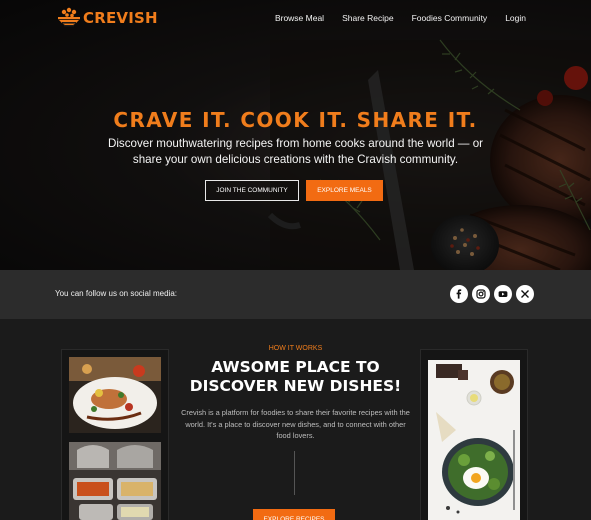  What do you see at coordinates (344, 190) in the screenshot?
I see `explore-meals-button: EXPLORE MEALS` at bounding box center [344, 190].